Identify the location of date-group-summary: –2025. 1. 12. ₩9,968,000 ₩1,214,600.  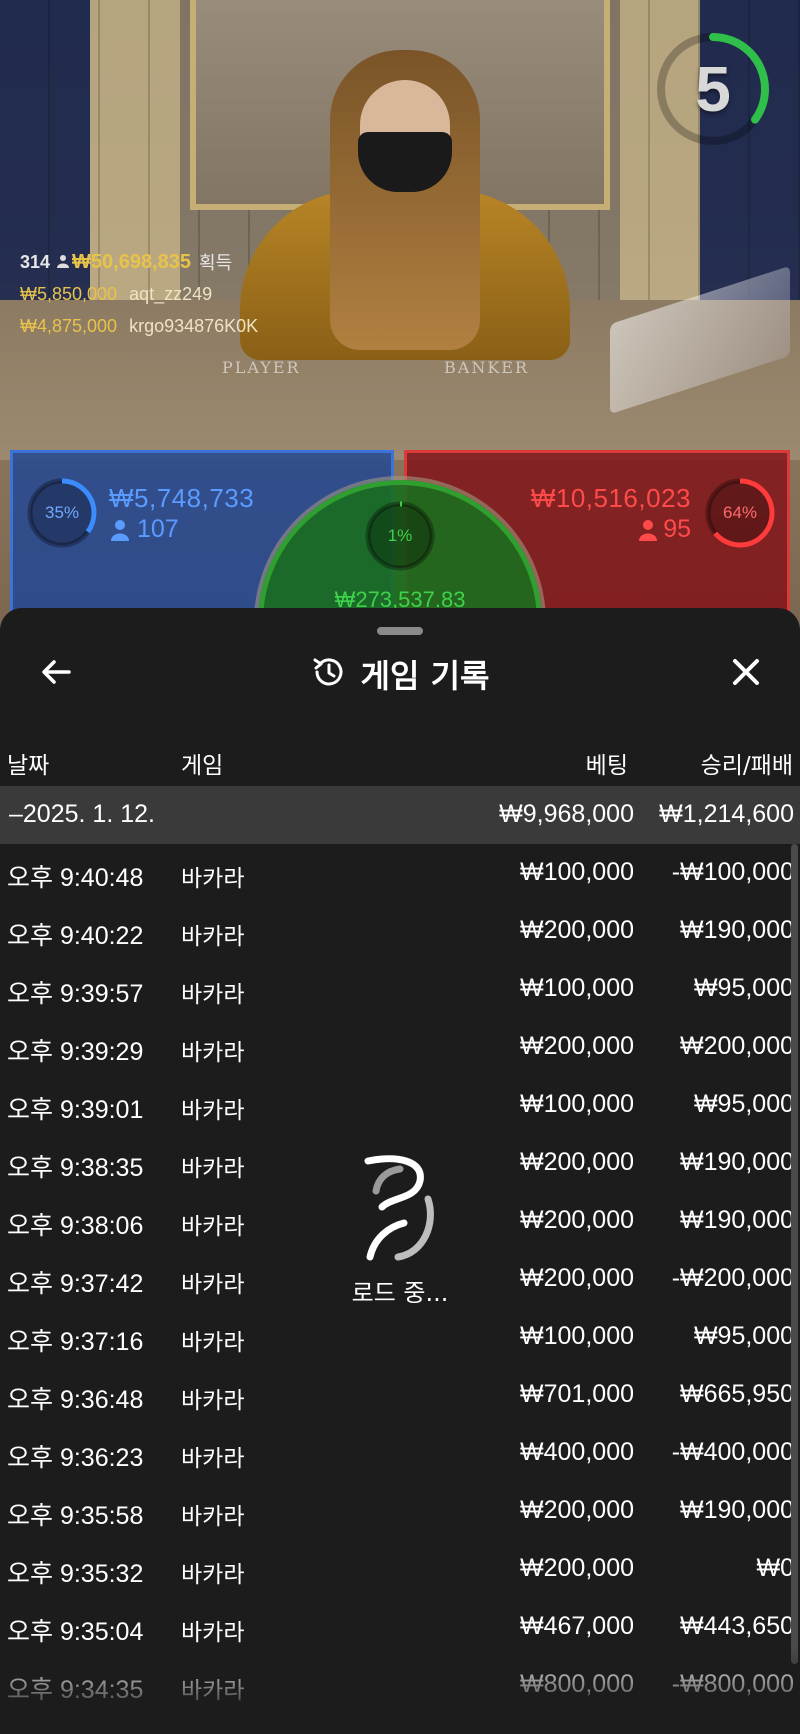
(400, 815).